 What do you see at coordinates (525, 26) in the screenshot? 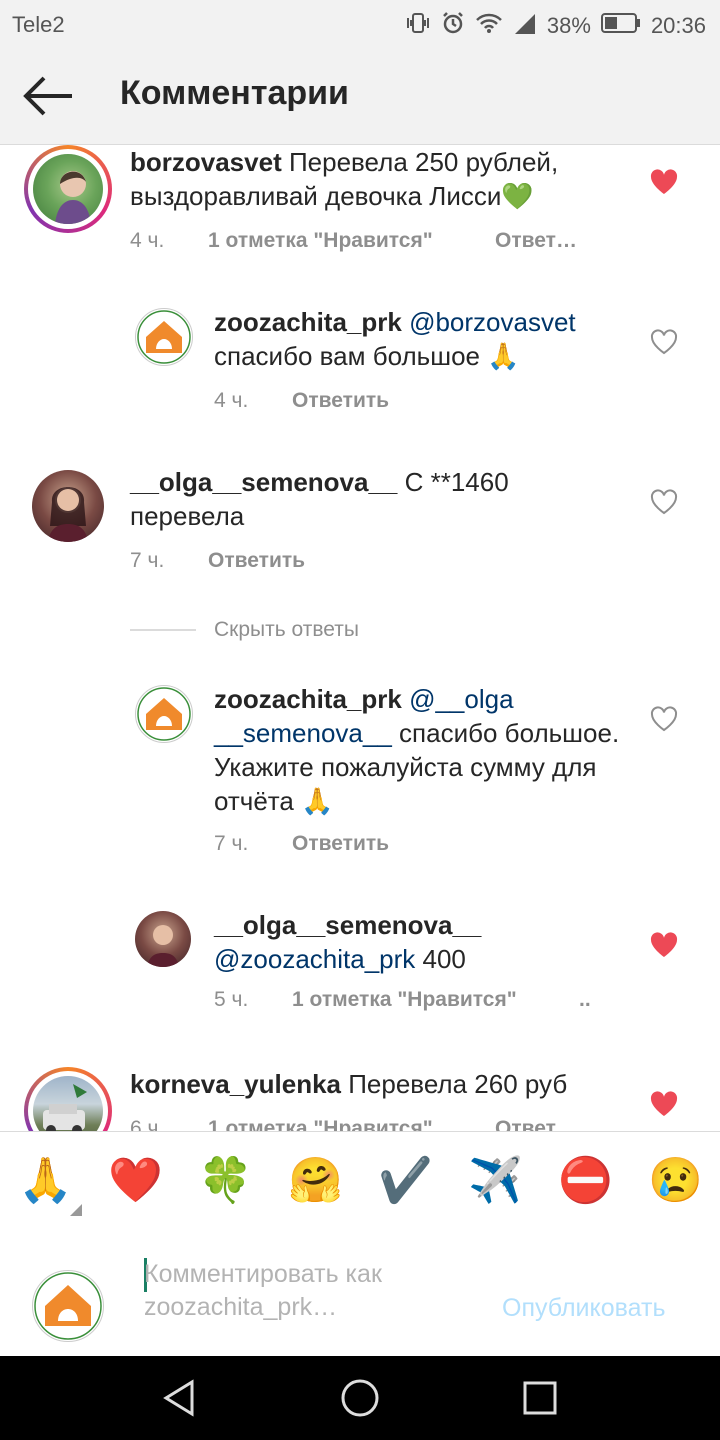
I see `signal-icon` at bounding box center [525, 26].